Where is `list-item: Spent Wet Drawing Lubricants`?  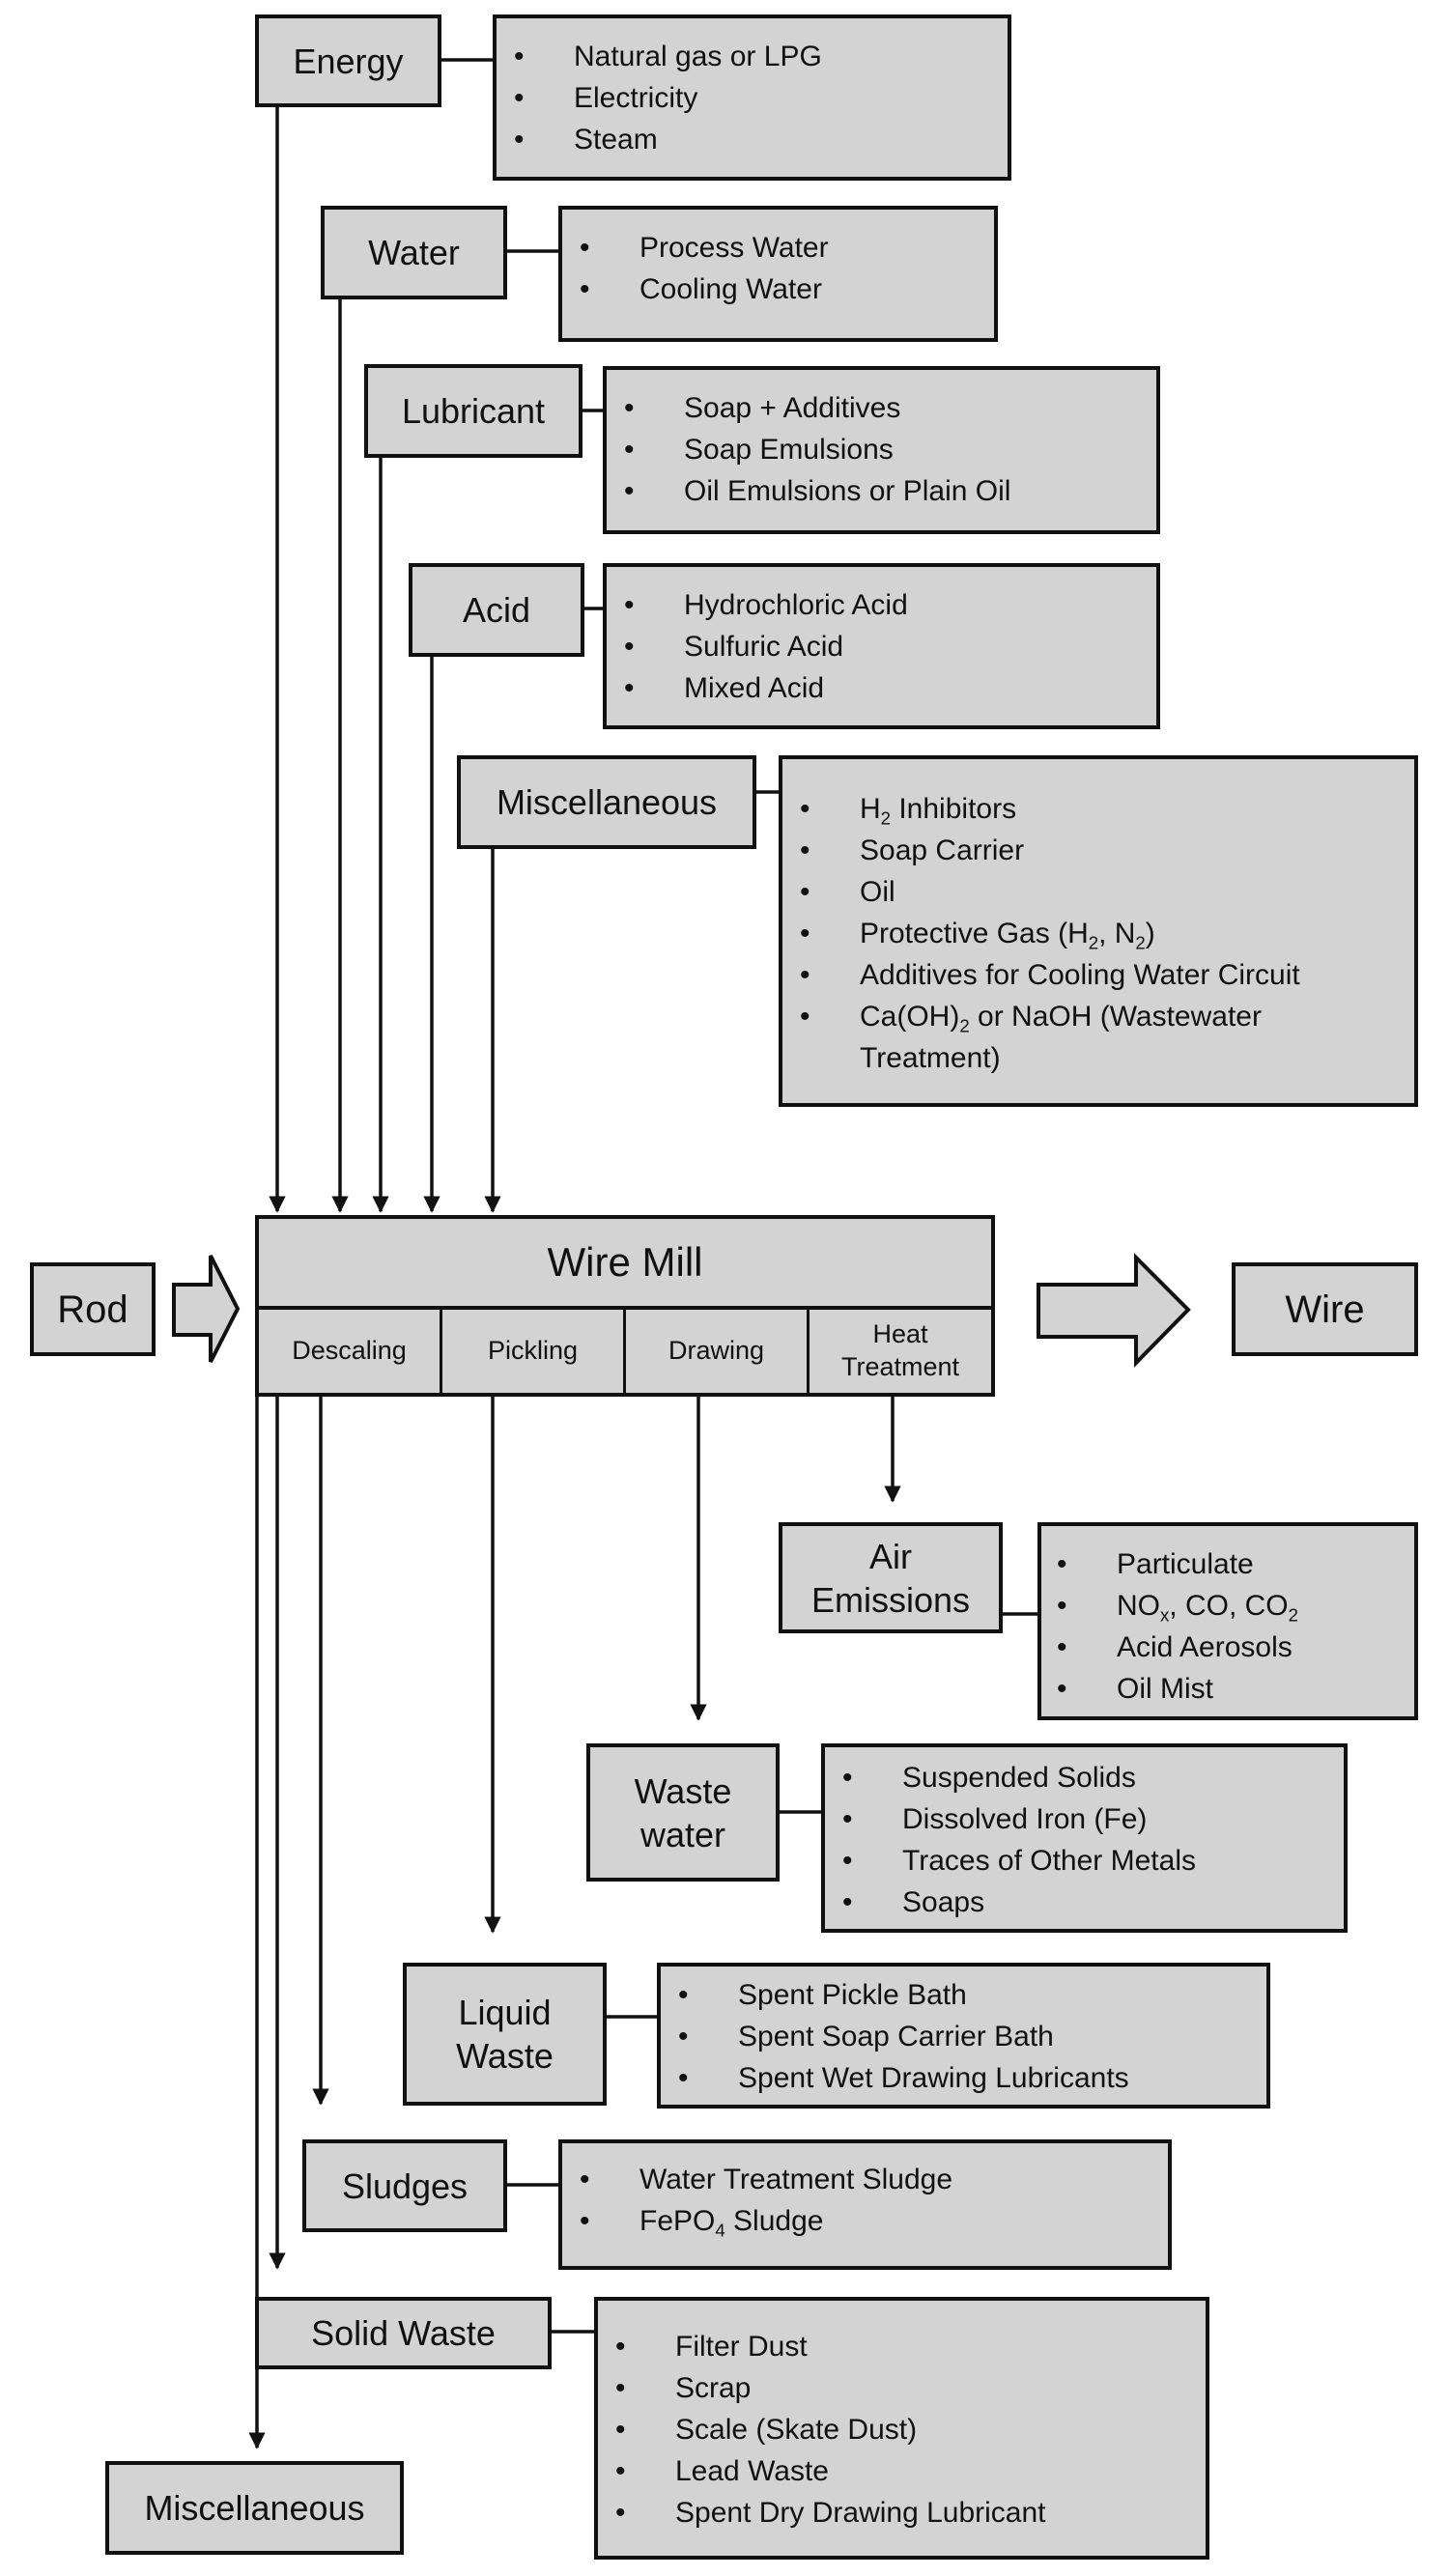
list-item: Spent Wet Drawing Lubricants is located at coordinates (962, 2078).